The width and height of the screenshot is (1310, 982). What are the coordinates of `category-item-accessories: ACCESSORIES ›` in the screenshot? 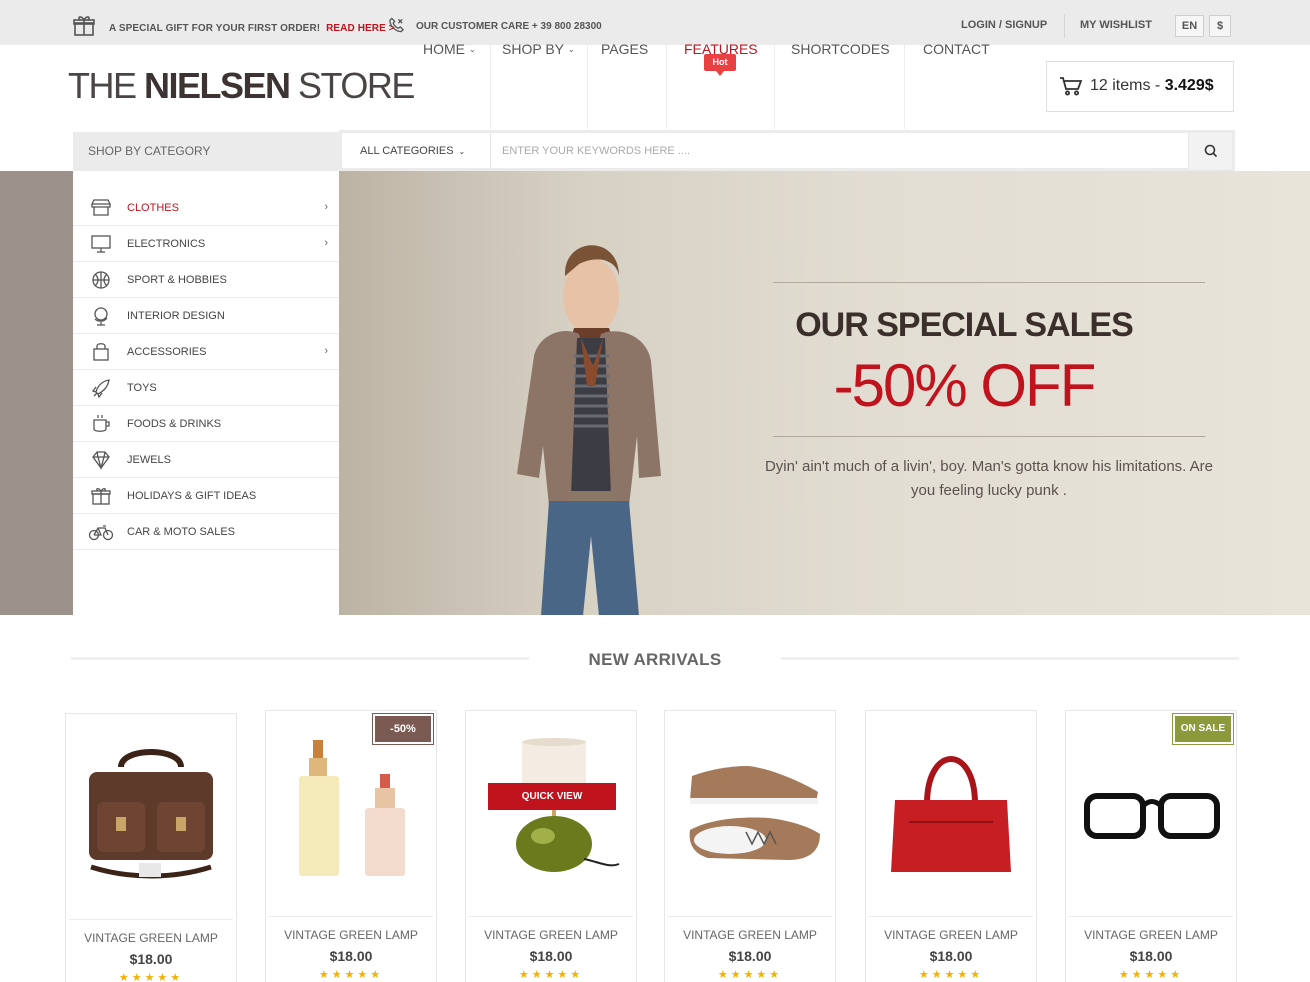 It's located at (206, 352).